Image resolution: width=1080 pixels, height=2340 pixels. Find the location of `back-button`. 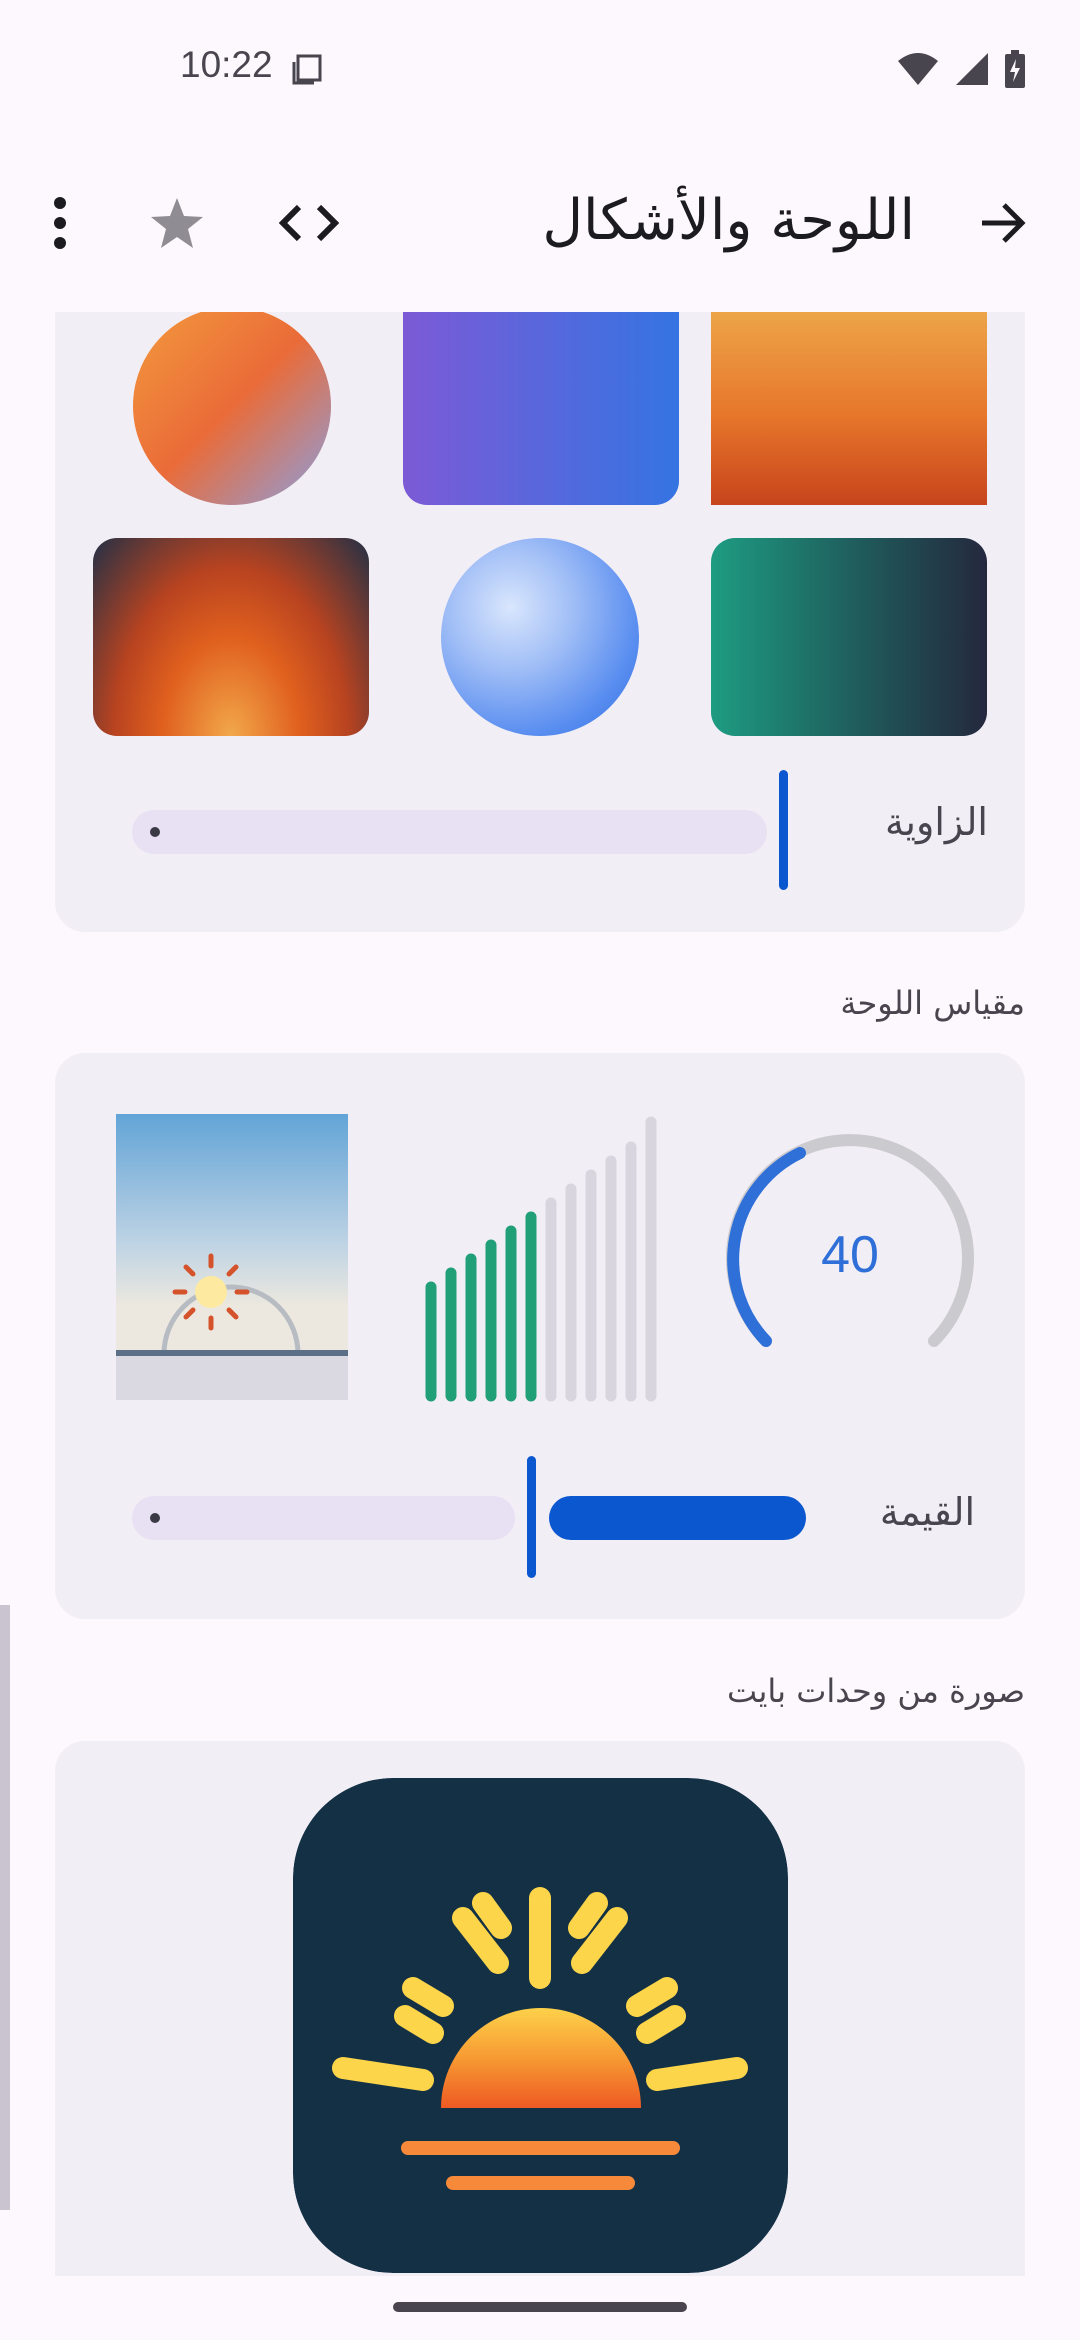

back-button is located at coordinates (1003, 225).